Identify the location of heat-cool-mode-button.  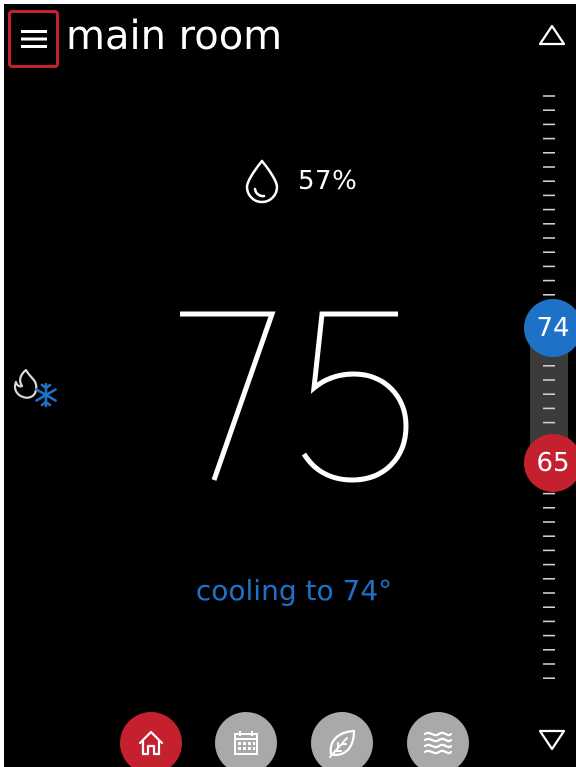
(38, 389).